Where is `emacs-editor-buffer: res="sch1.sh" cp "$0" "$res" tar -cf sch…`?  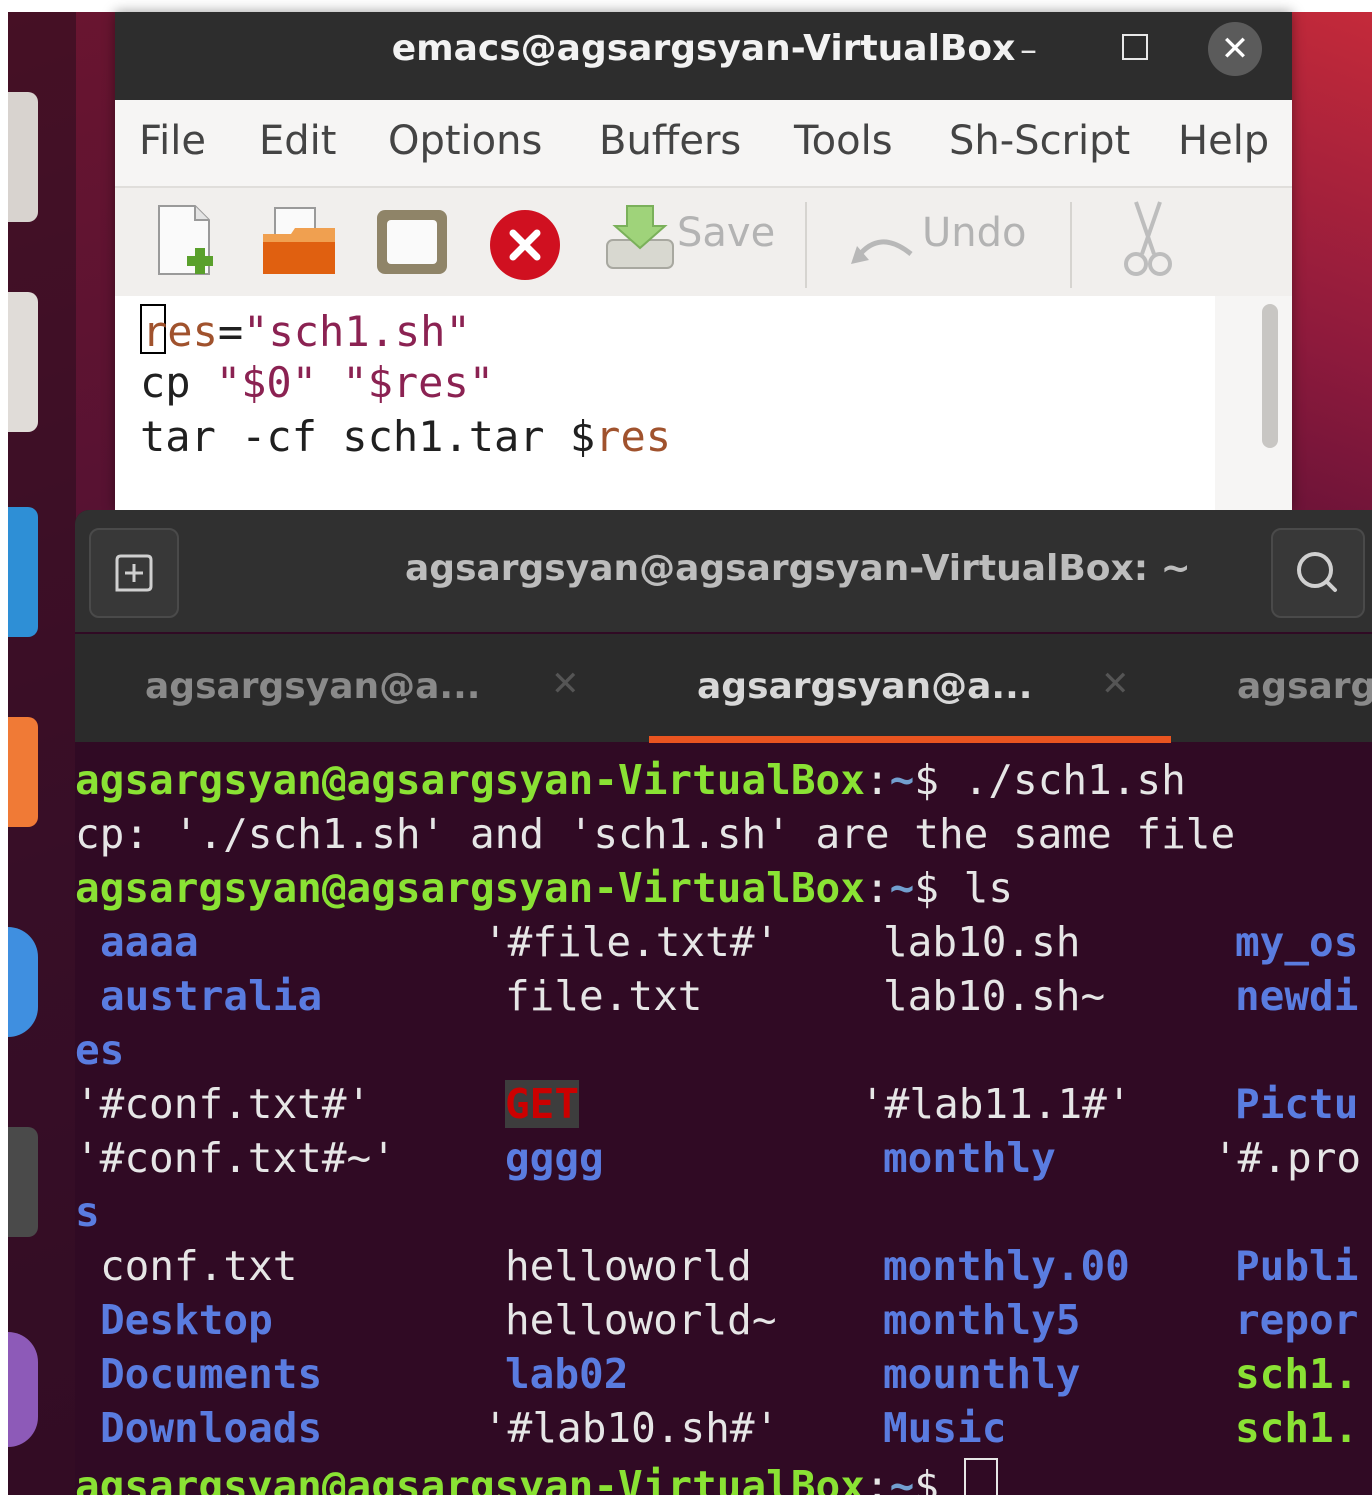 emacs-editor-buffer: res="sch1.sh" cp "$0" "$res" tar -cf sch… is located at coordinates (665, 403).